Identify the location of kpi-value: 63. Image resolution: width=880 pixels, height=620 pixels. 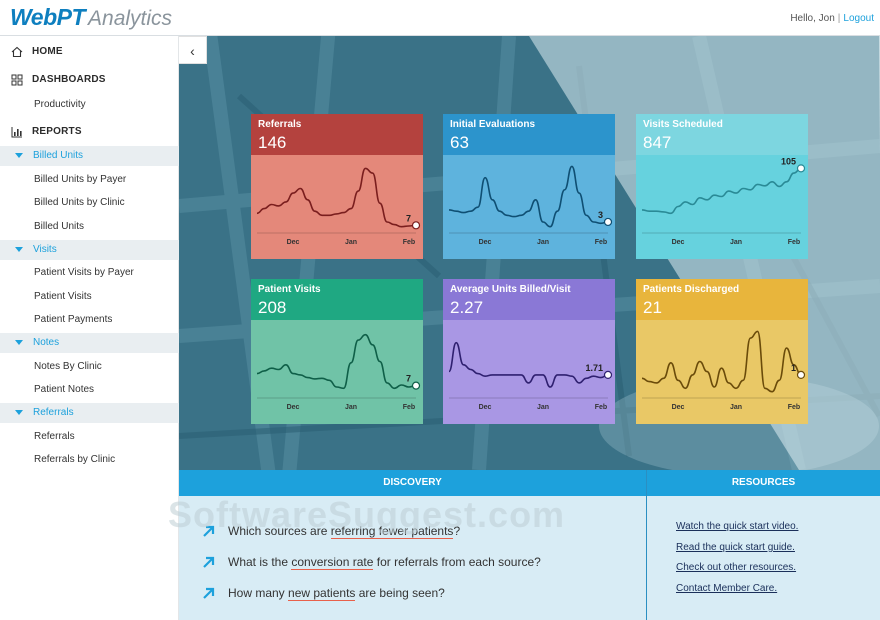
(459, 142).